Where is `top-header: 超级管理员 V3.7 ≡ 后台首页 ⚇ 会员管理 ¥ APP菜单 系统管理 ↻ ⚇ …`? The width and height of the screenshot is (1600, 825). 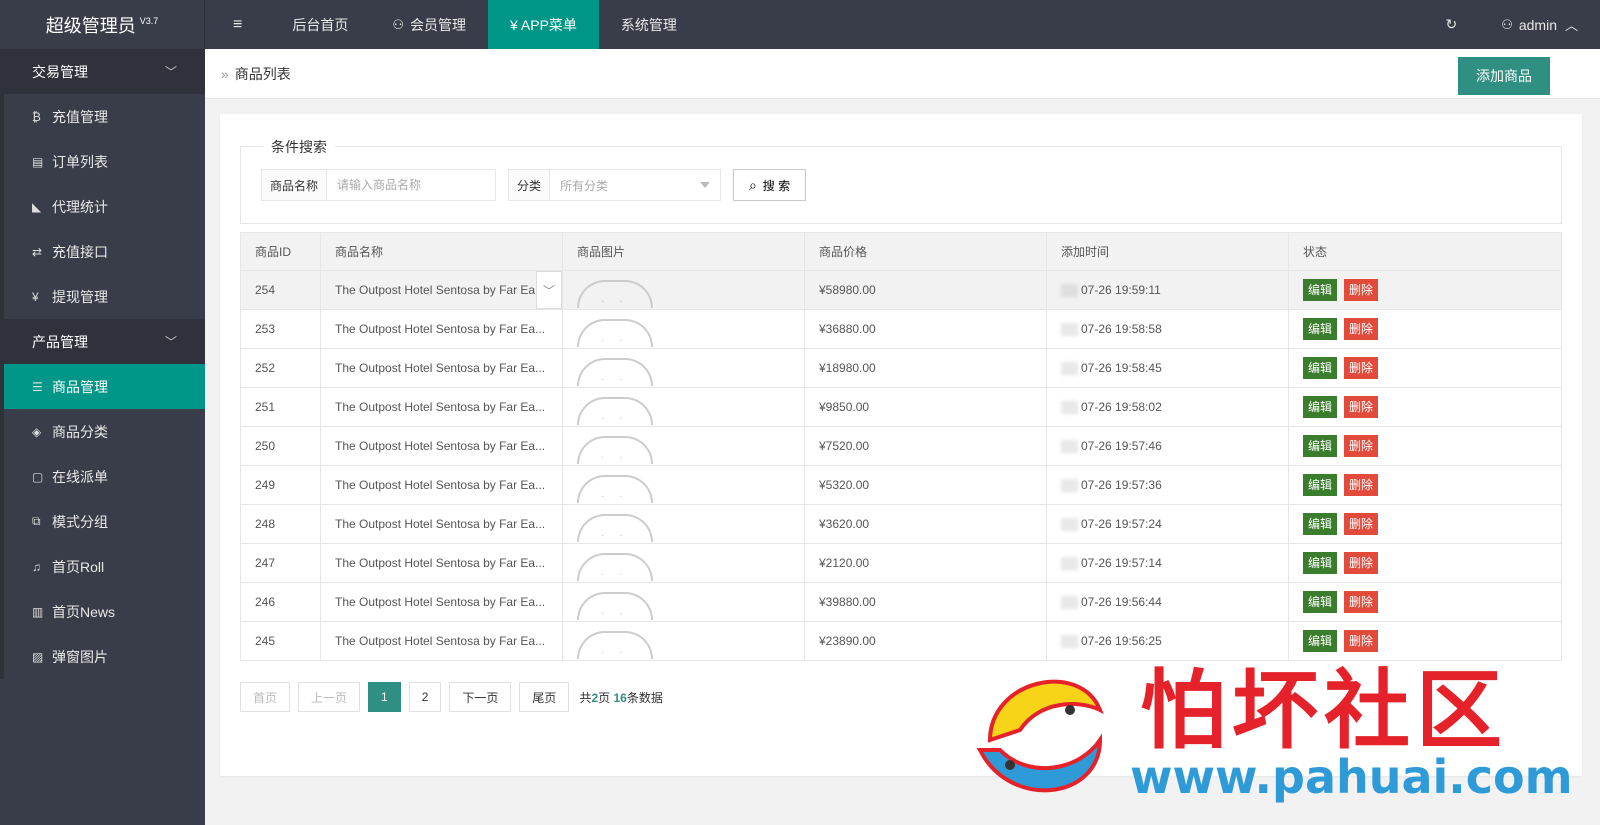
top-header: 超级管理员 V3.7 ≡ 后台首页 ⚇ 会员管理 ¥ APP菜单 系统管理 ↻ ⚇ … is located at coordinates (800, 24).